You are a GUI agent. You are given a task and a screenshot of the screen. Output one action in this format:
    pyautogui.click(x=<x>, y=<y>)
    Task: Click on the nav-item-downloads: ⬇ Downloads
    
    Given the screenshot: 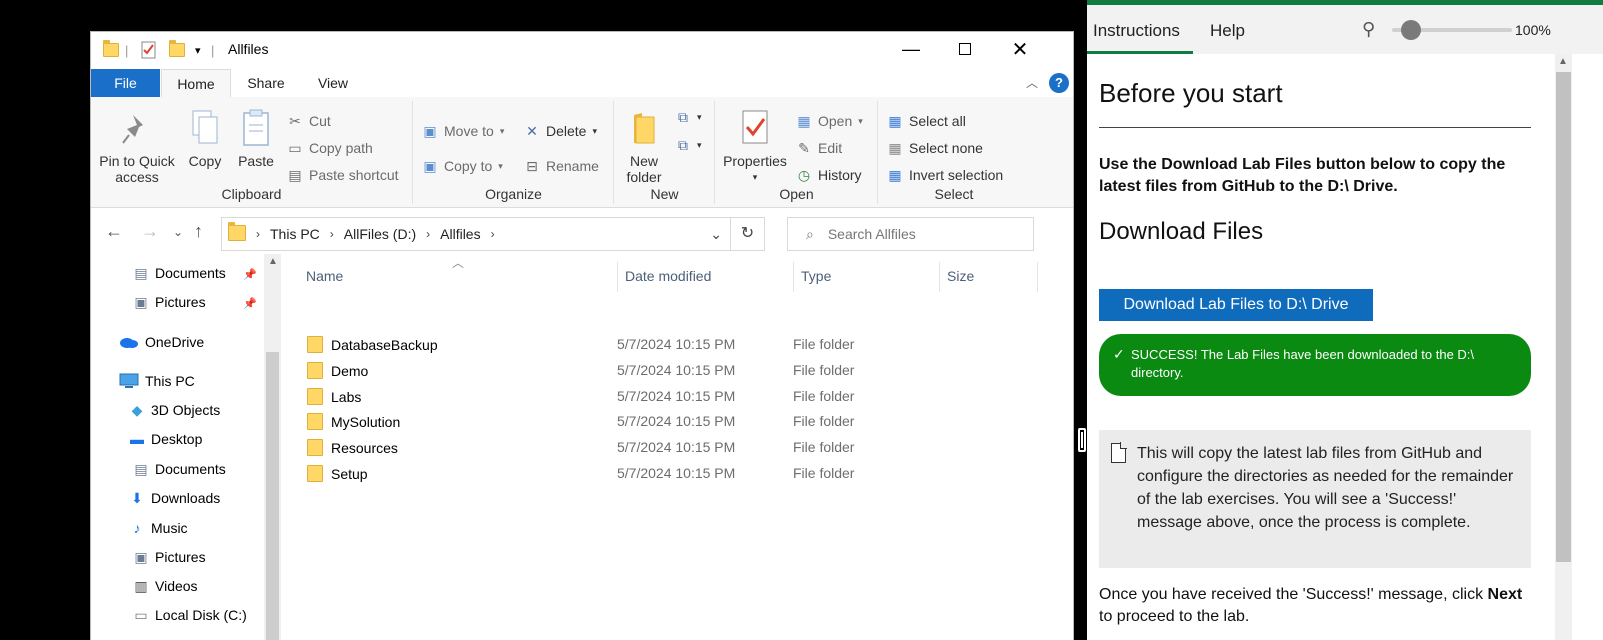 What is the action you would take?
    pyautogui.click(x=174, y=498)
    